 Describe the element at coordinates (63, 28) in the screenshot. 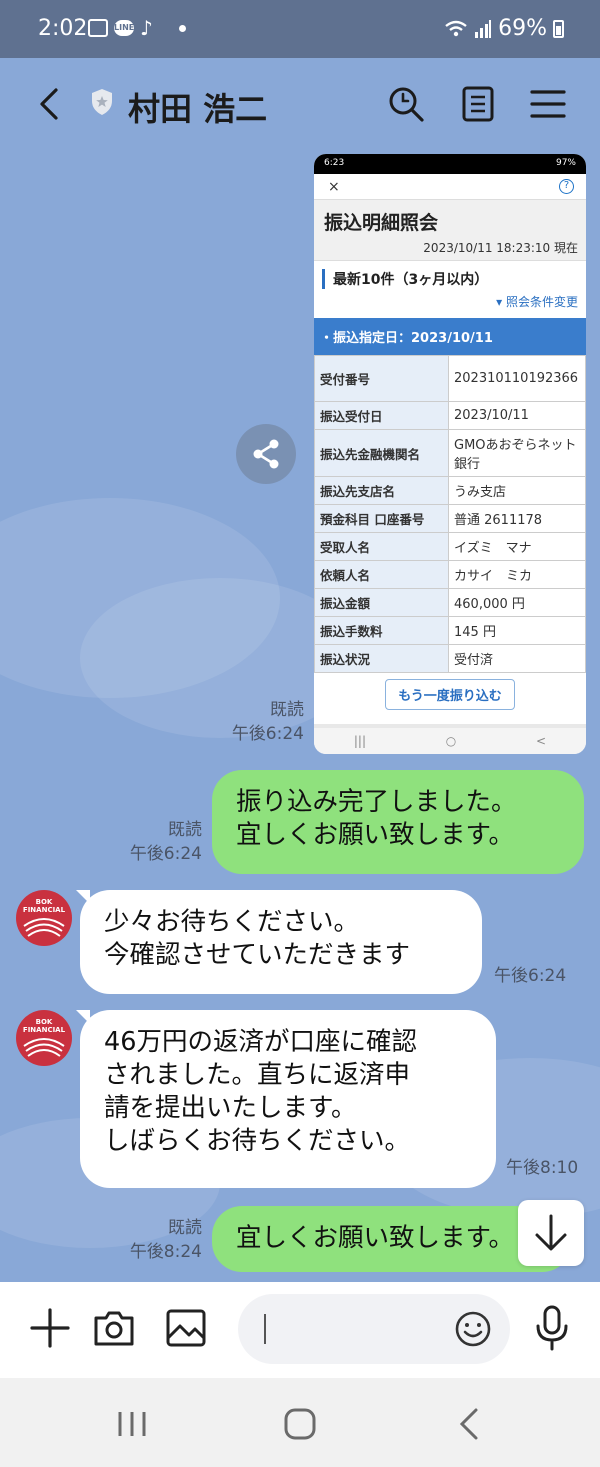

I see `status-time: 2:02` at that location.